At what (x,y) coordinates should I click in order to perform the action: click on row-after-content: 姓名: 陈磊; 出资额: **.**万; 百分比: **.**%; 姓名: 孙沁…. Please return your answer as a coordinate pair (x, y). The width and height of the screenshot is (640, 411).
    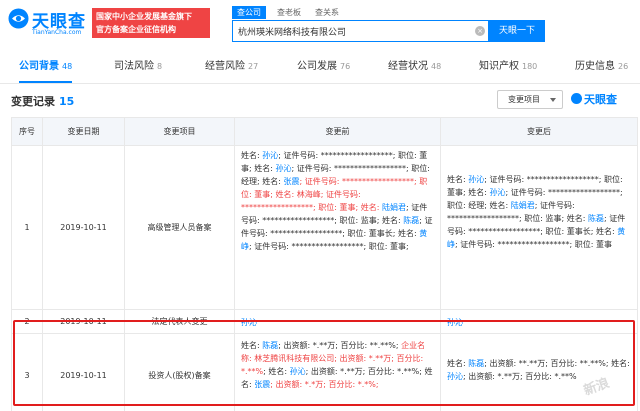
    Looking at the image, I should click on (539, 372).